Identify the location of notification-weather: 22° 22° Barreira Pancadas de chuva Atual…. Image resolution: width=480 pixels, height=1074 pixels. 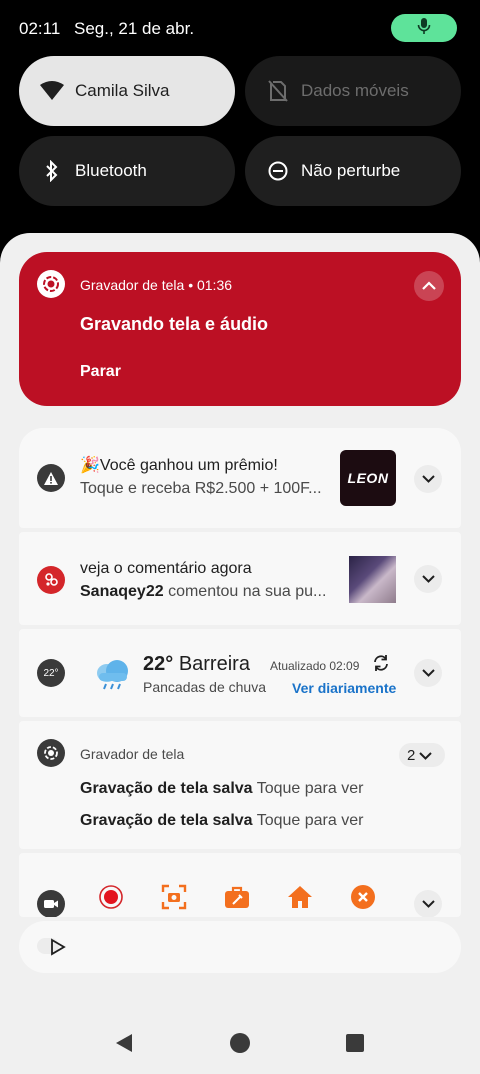
(240, 673).